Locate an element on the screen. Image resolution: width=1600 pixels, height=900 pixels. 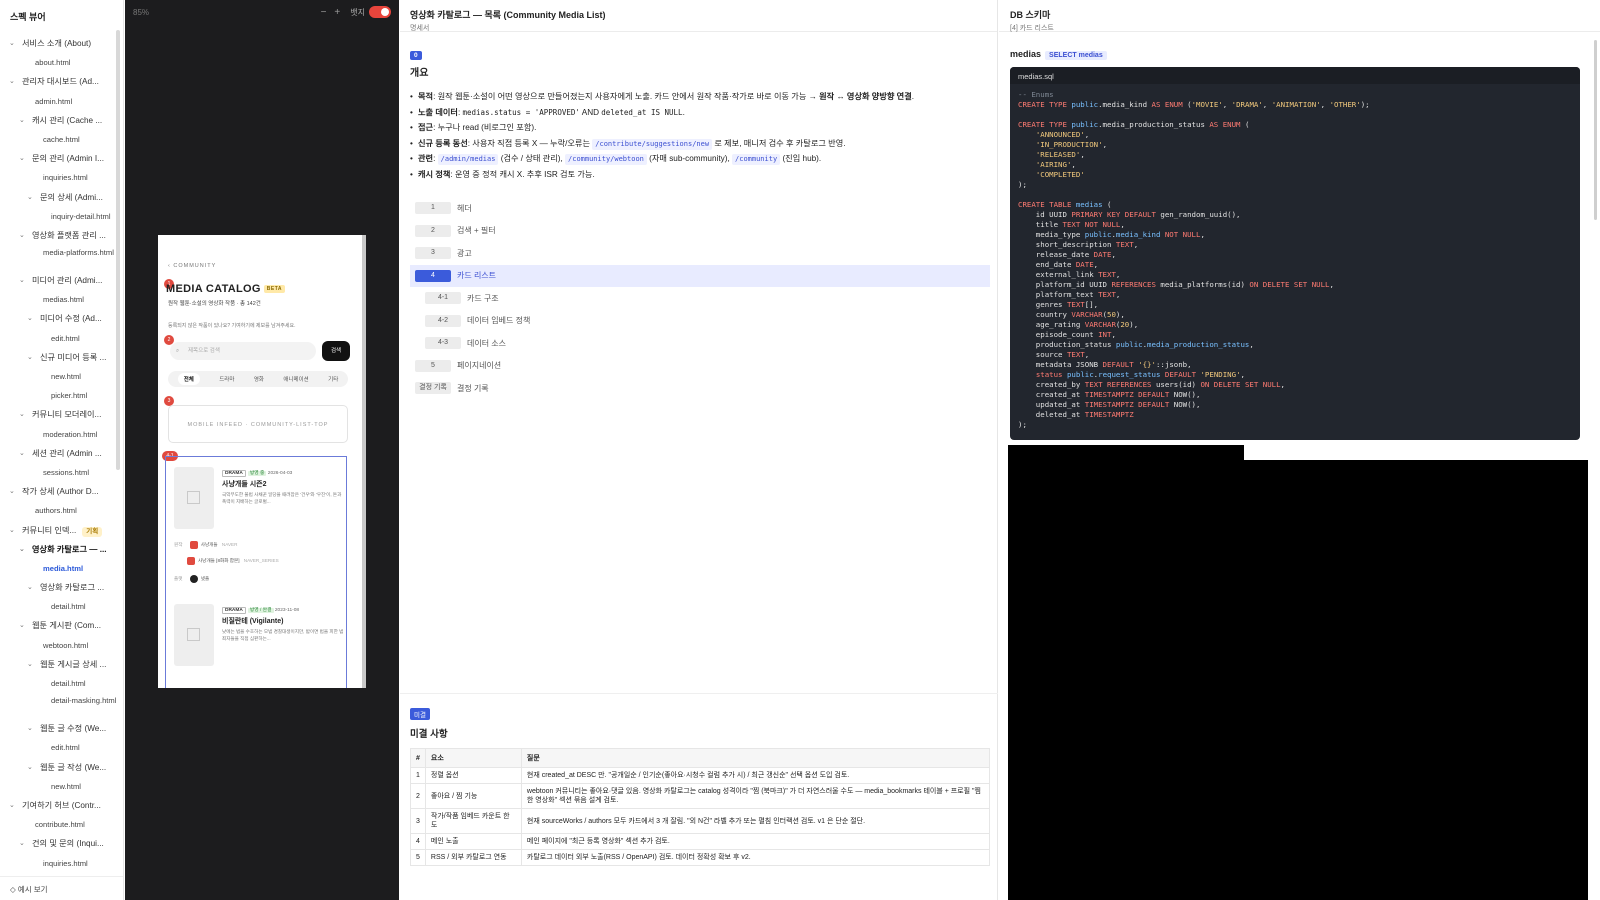
sidebar-scrollbar is located at coordinates (118, 250).